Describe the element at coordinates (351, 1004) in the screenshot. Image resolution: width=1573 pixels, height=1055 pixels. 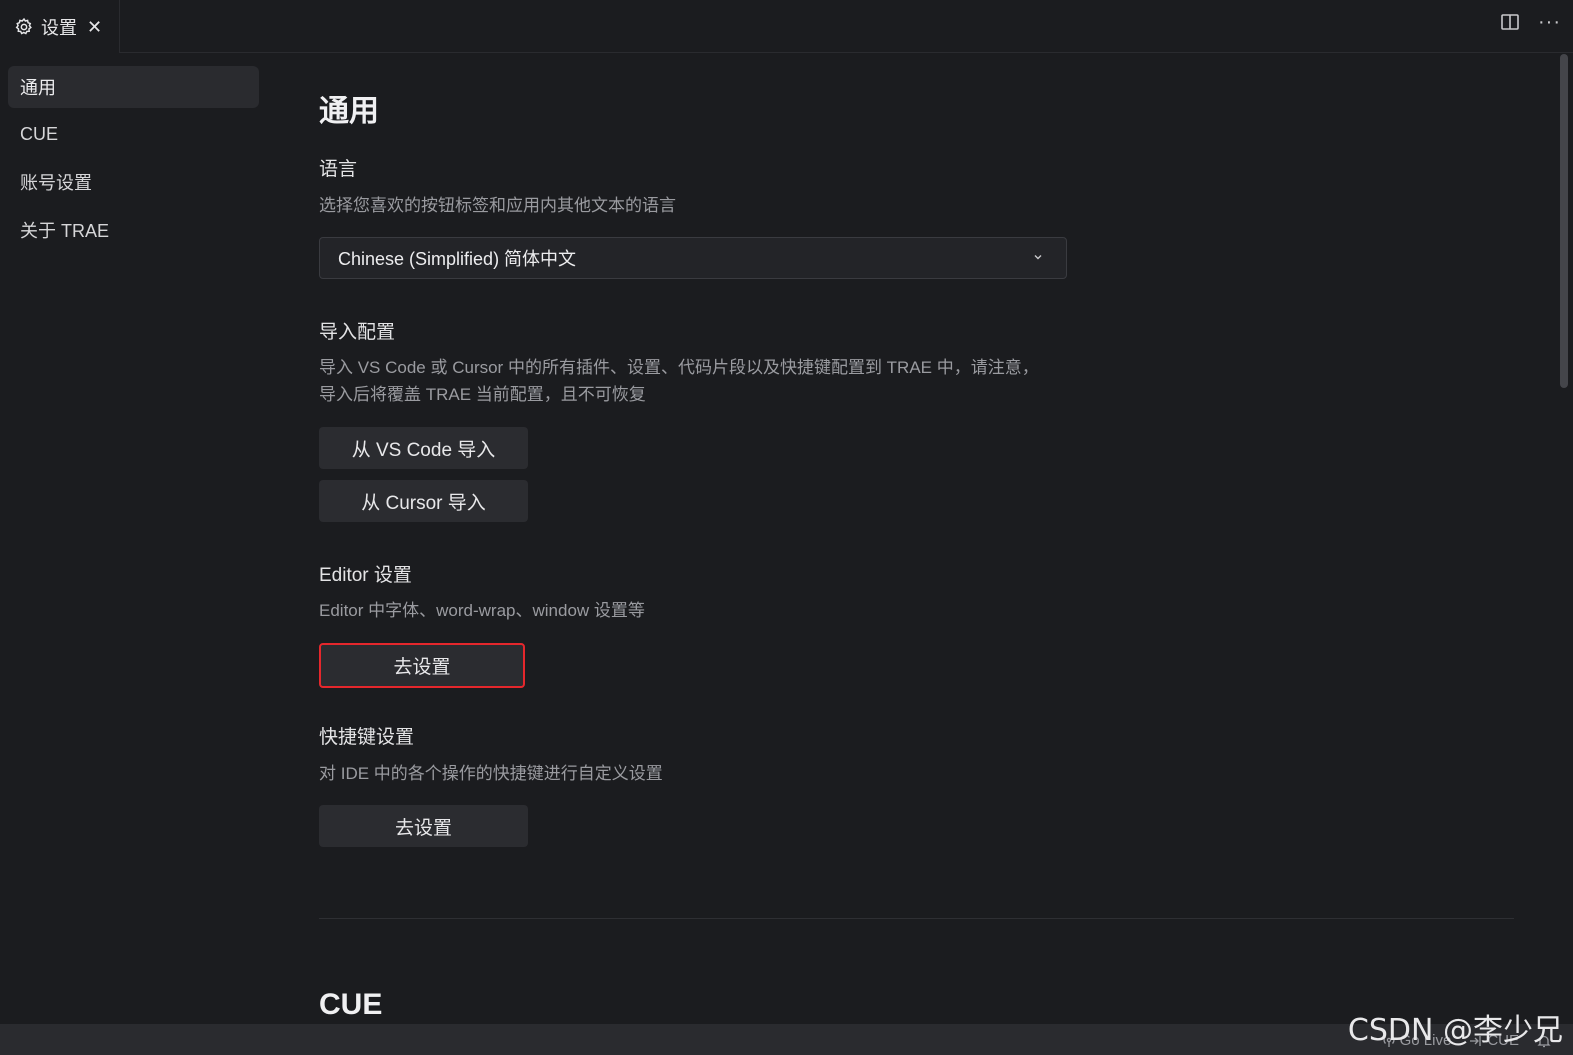
I see `cue-section-title: CUE` at that location.